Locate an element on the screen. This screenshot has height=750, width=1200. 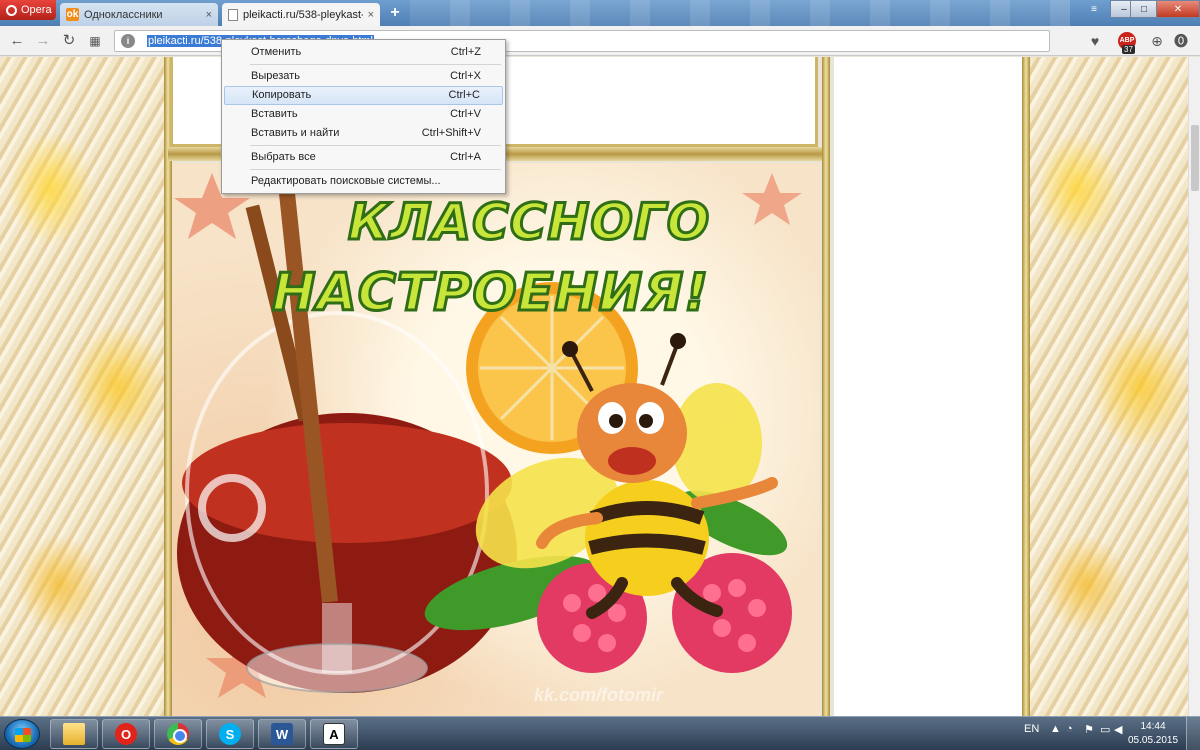
card-headline-line2: НАСТРОЕНИЯ! is located at coordinates (490, 293).